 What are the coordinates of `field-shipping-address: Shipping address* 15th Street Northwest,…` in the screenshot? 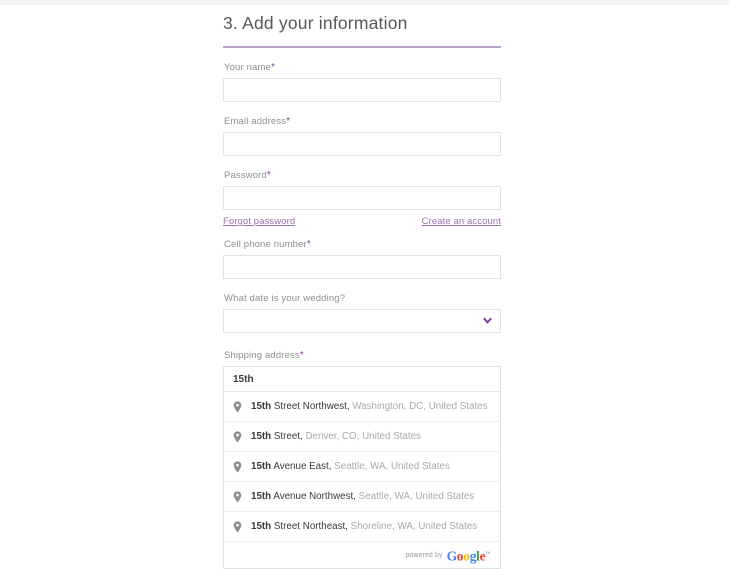 It's located at (362, 459).